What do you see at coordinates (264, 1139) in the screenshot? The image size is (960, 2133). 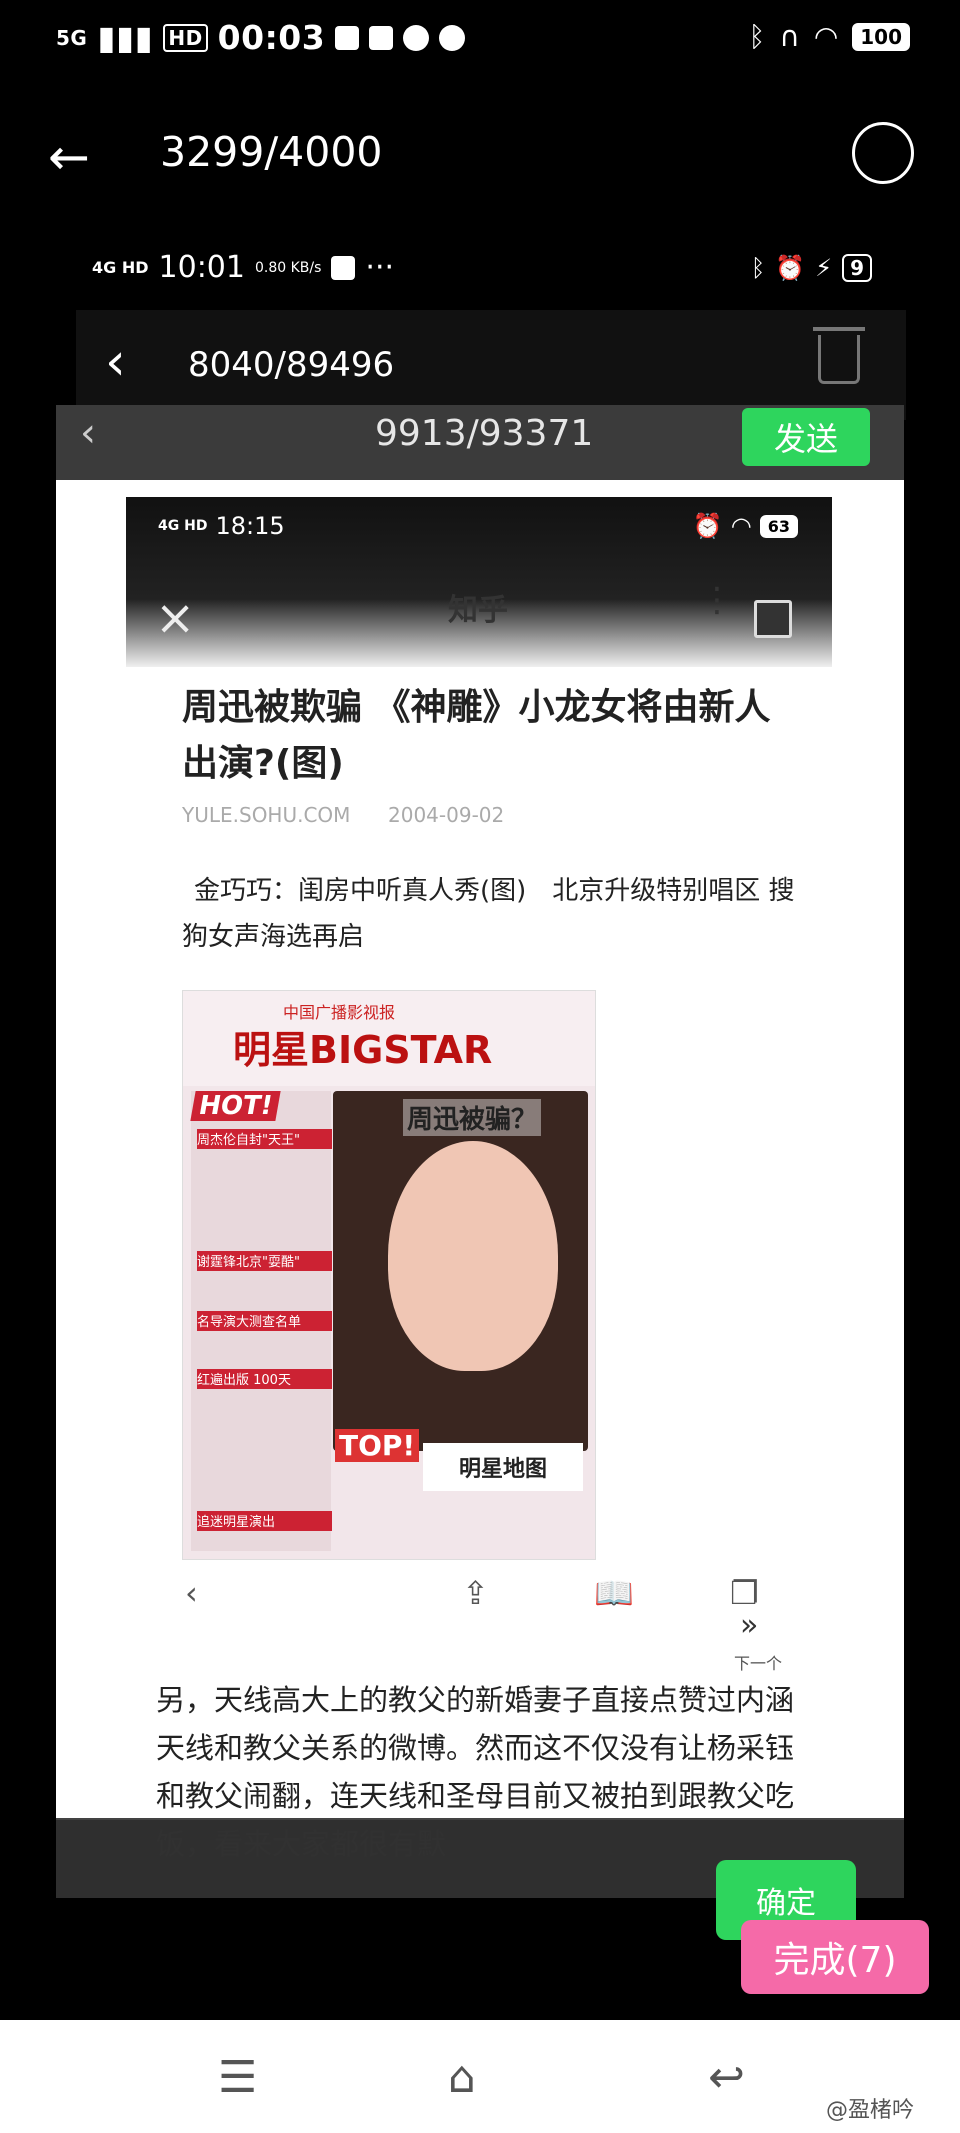 I see `magazine-strip: 周杰伦自封"天王"` at bounding box center [264, 1139].